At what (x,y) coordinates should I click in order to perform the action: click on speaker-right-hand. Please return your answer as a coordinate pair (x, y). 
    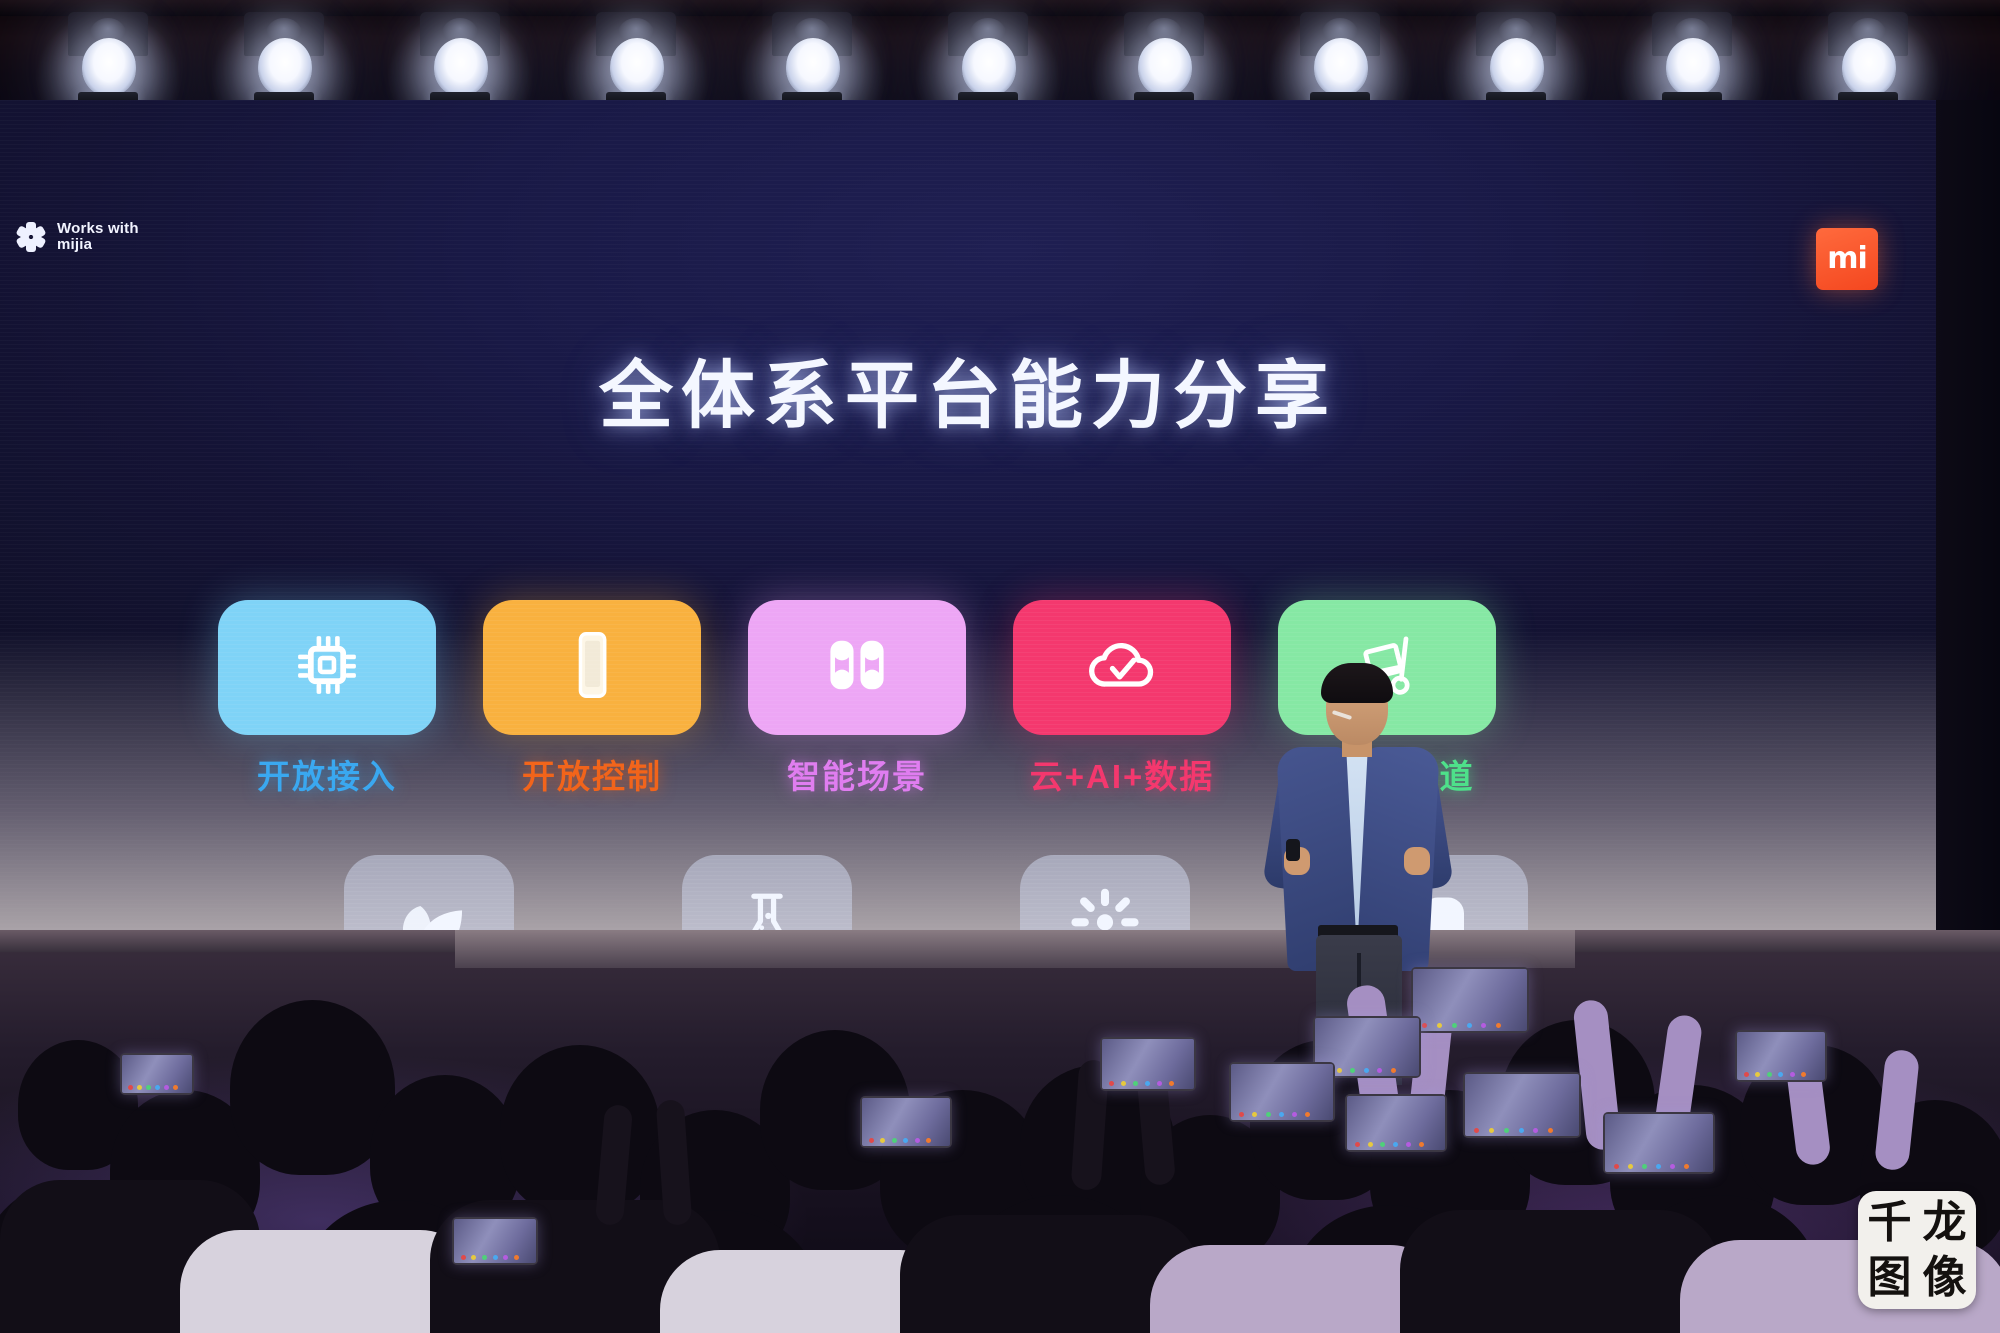
    Looking at the image, I should click on (1417, 861).